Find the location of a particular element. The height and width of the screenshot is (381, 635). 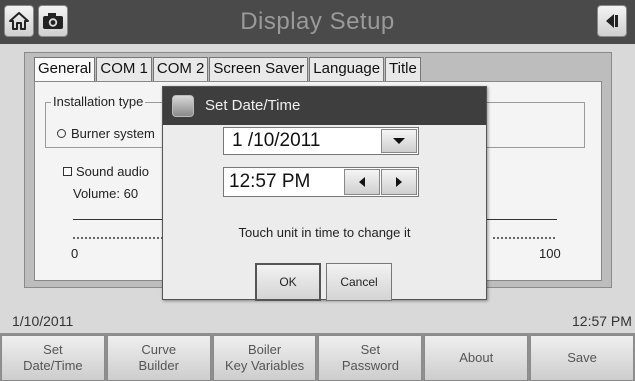

date-dropdown-button is located at coordinates (399, 141).